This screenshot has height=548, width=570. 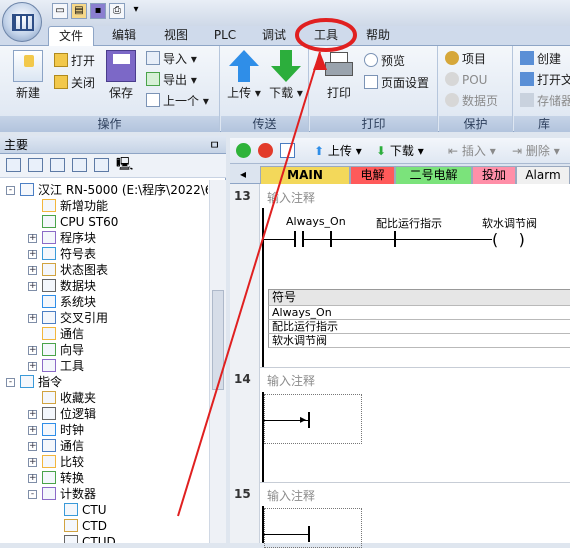 I want to click on insert-button: ⇤ 插入 ▾, so click(x=472, y=151).